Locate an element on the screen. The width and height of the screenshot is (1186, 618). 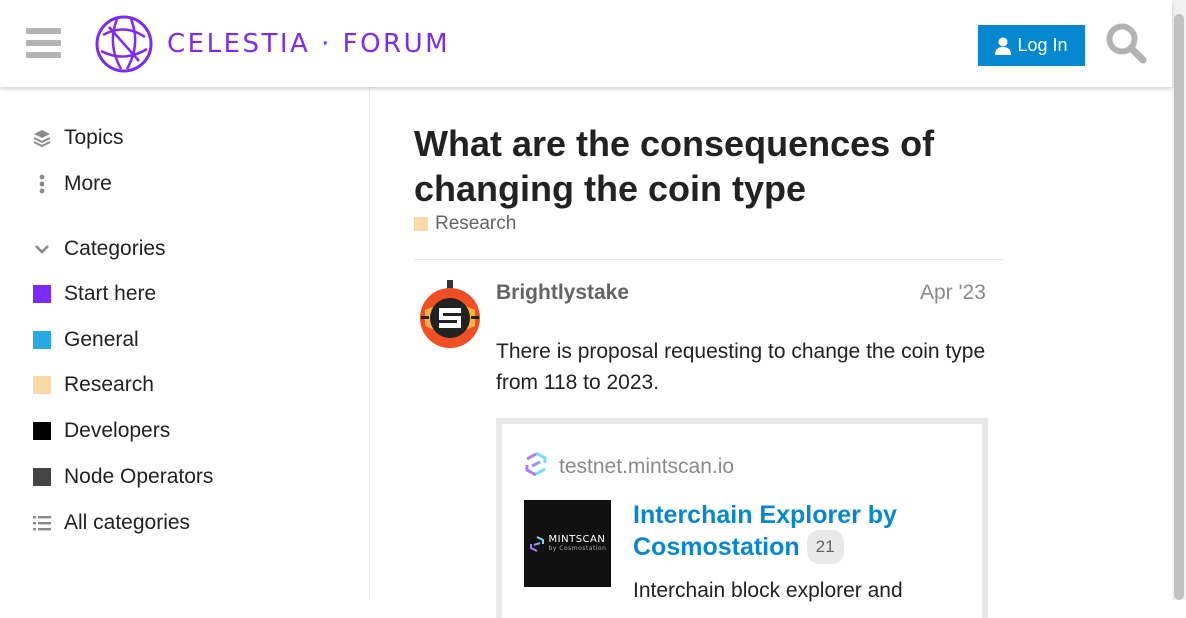
sidebar-item-label: Start here is located at coordinates (110, 293).